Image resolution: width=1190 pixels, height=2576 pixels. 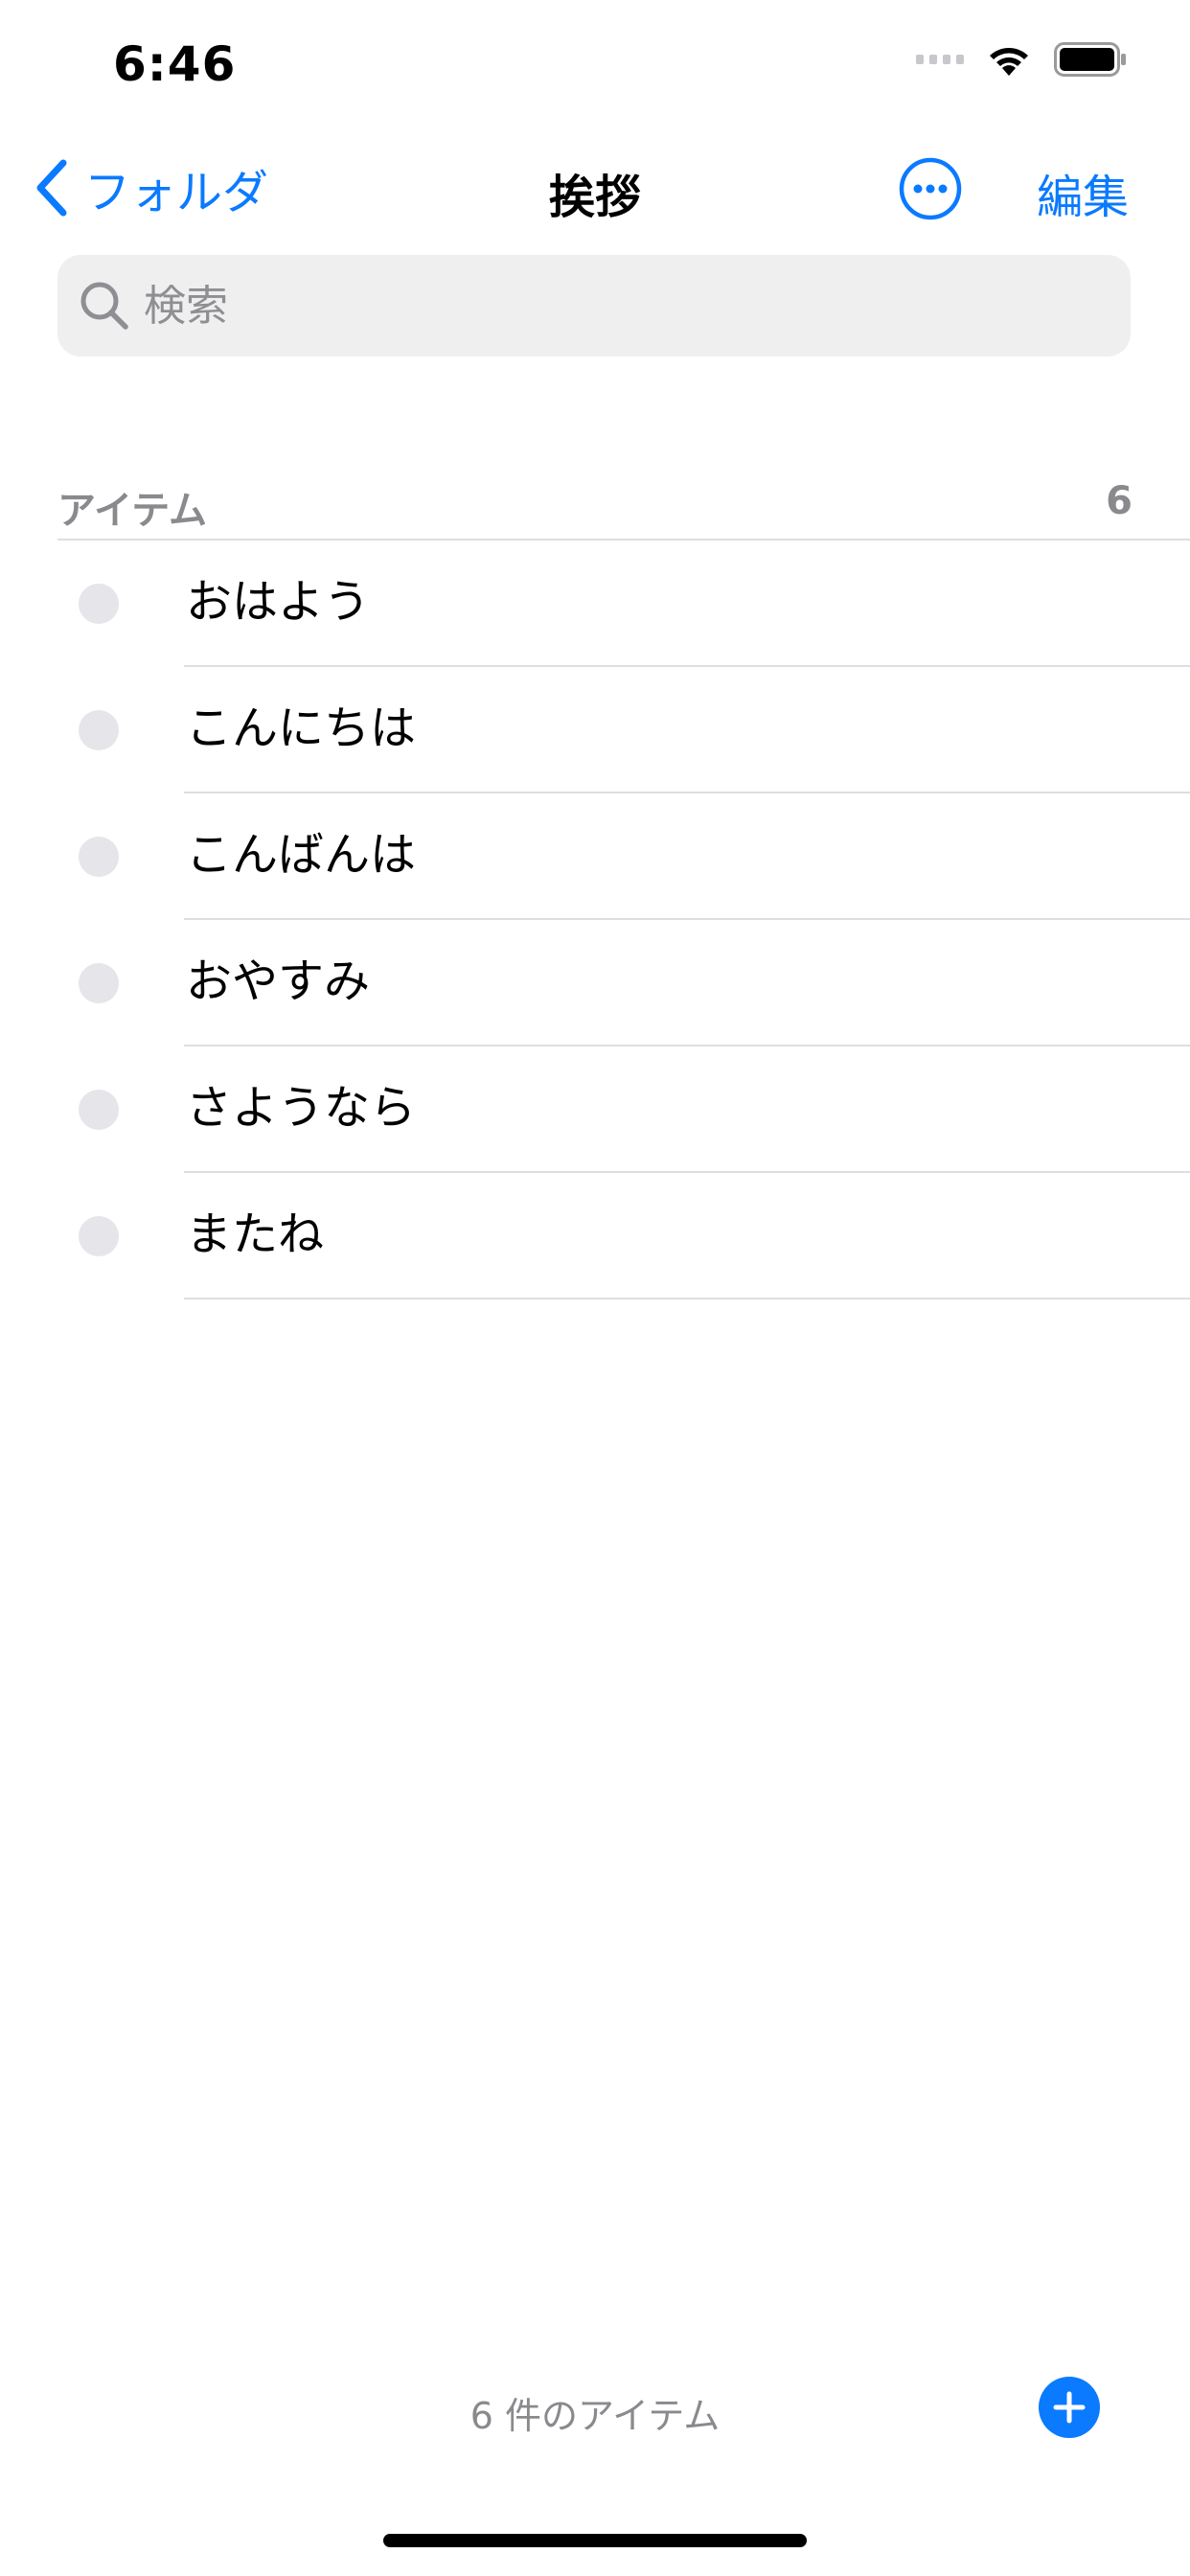 I want to click on list-item: おはよう, so click(x=595, y=603).